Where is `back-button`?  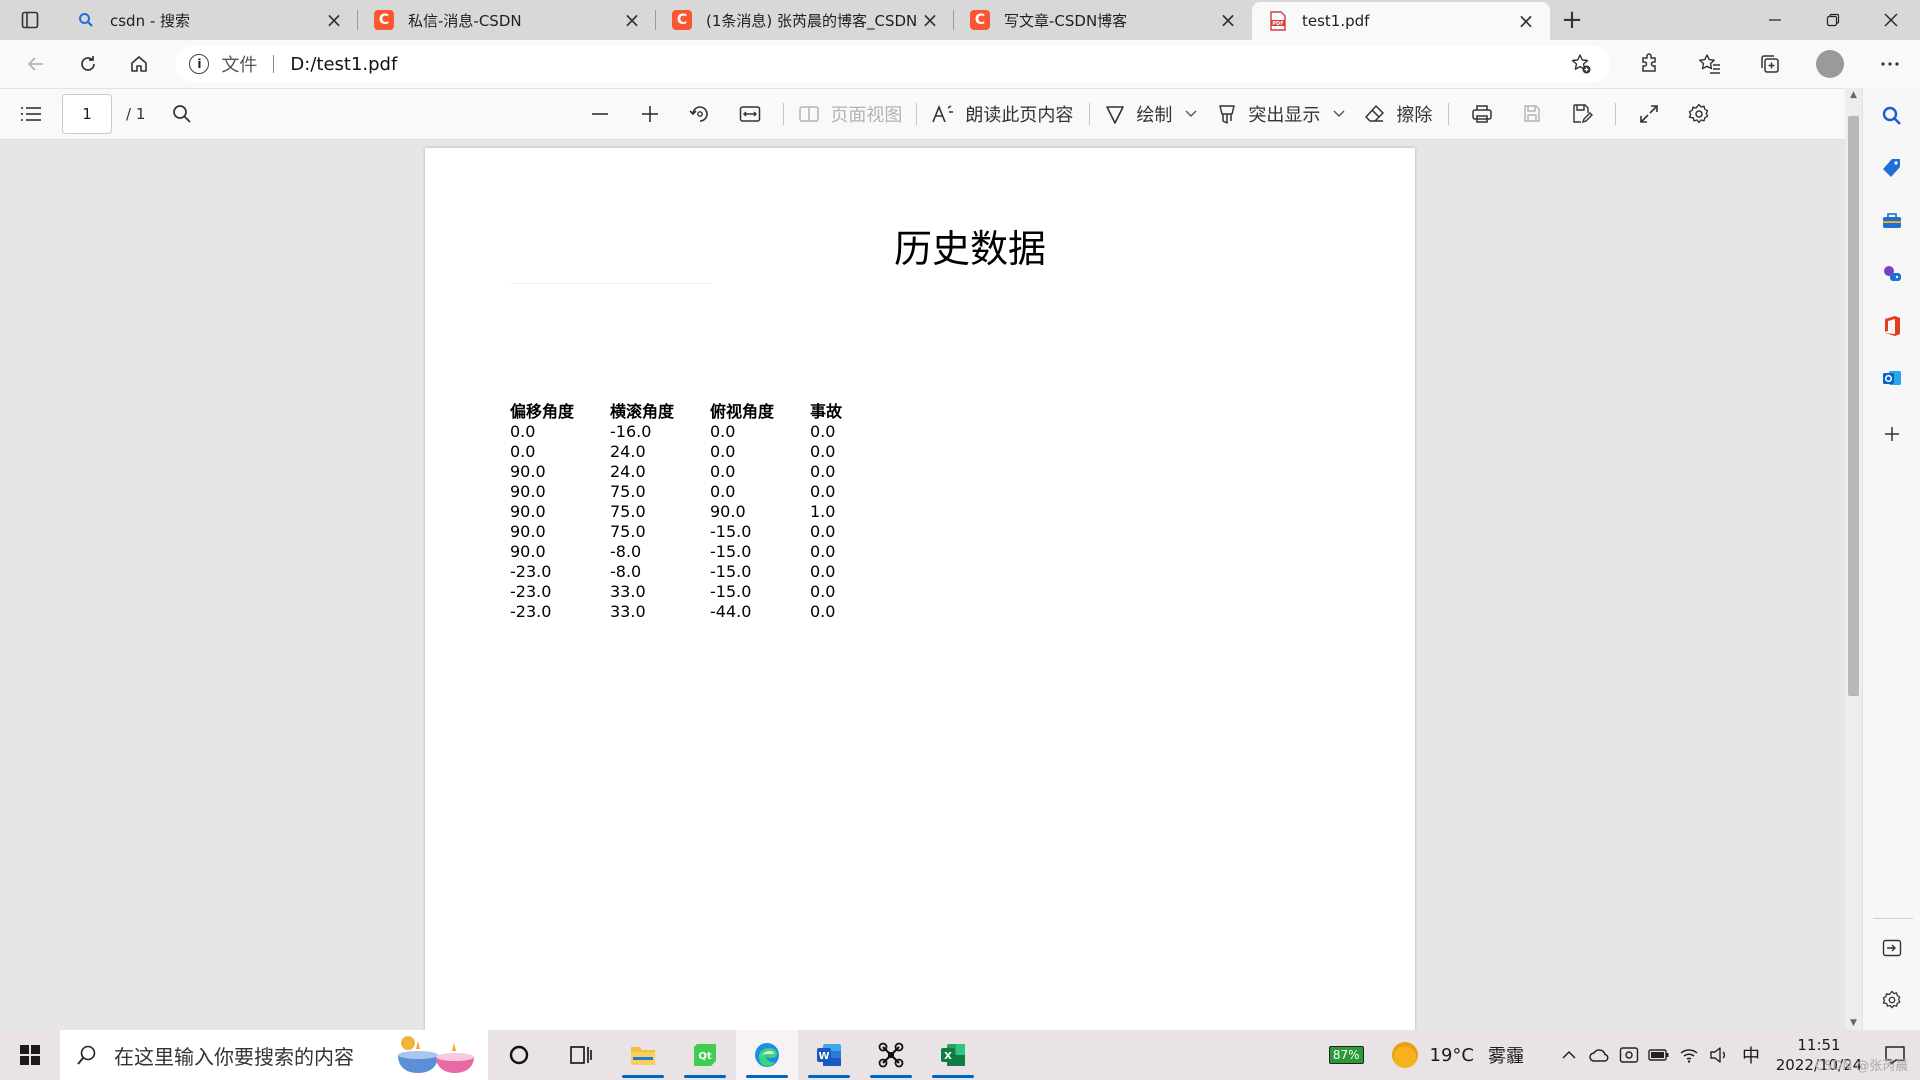 back-button is located at coordinates (36, 64).